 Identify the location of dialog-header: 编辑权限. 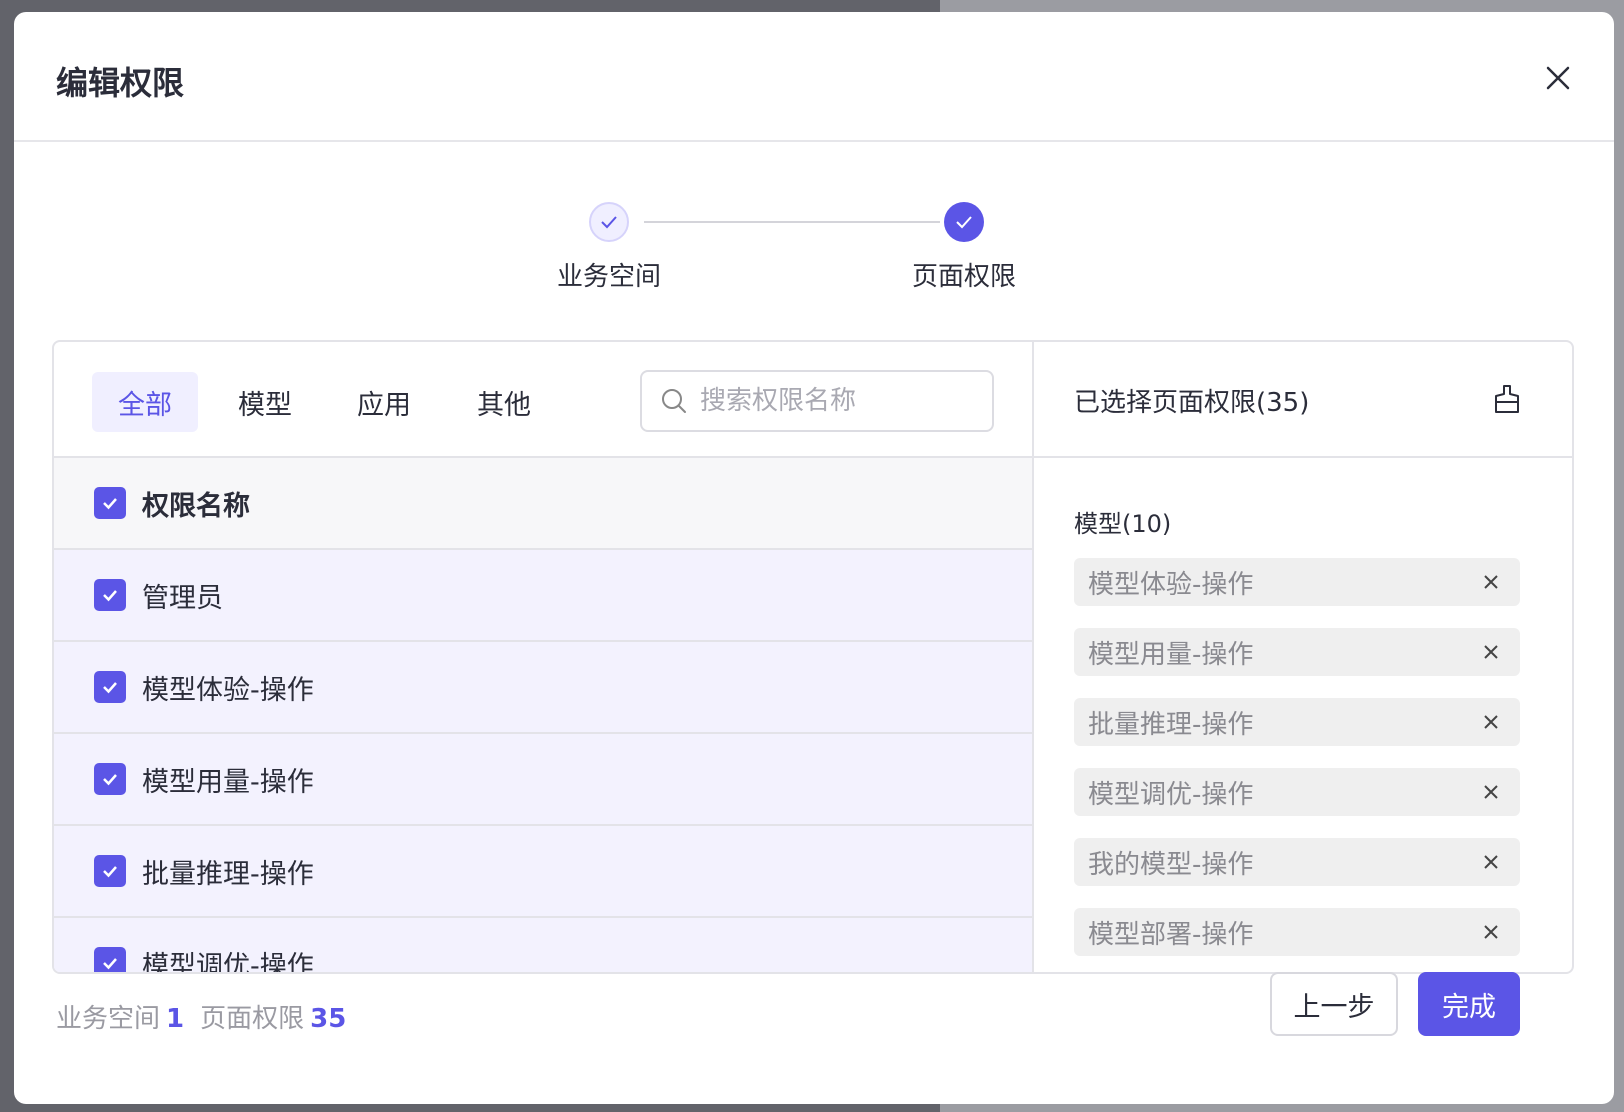
(814, 77).